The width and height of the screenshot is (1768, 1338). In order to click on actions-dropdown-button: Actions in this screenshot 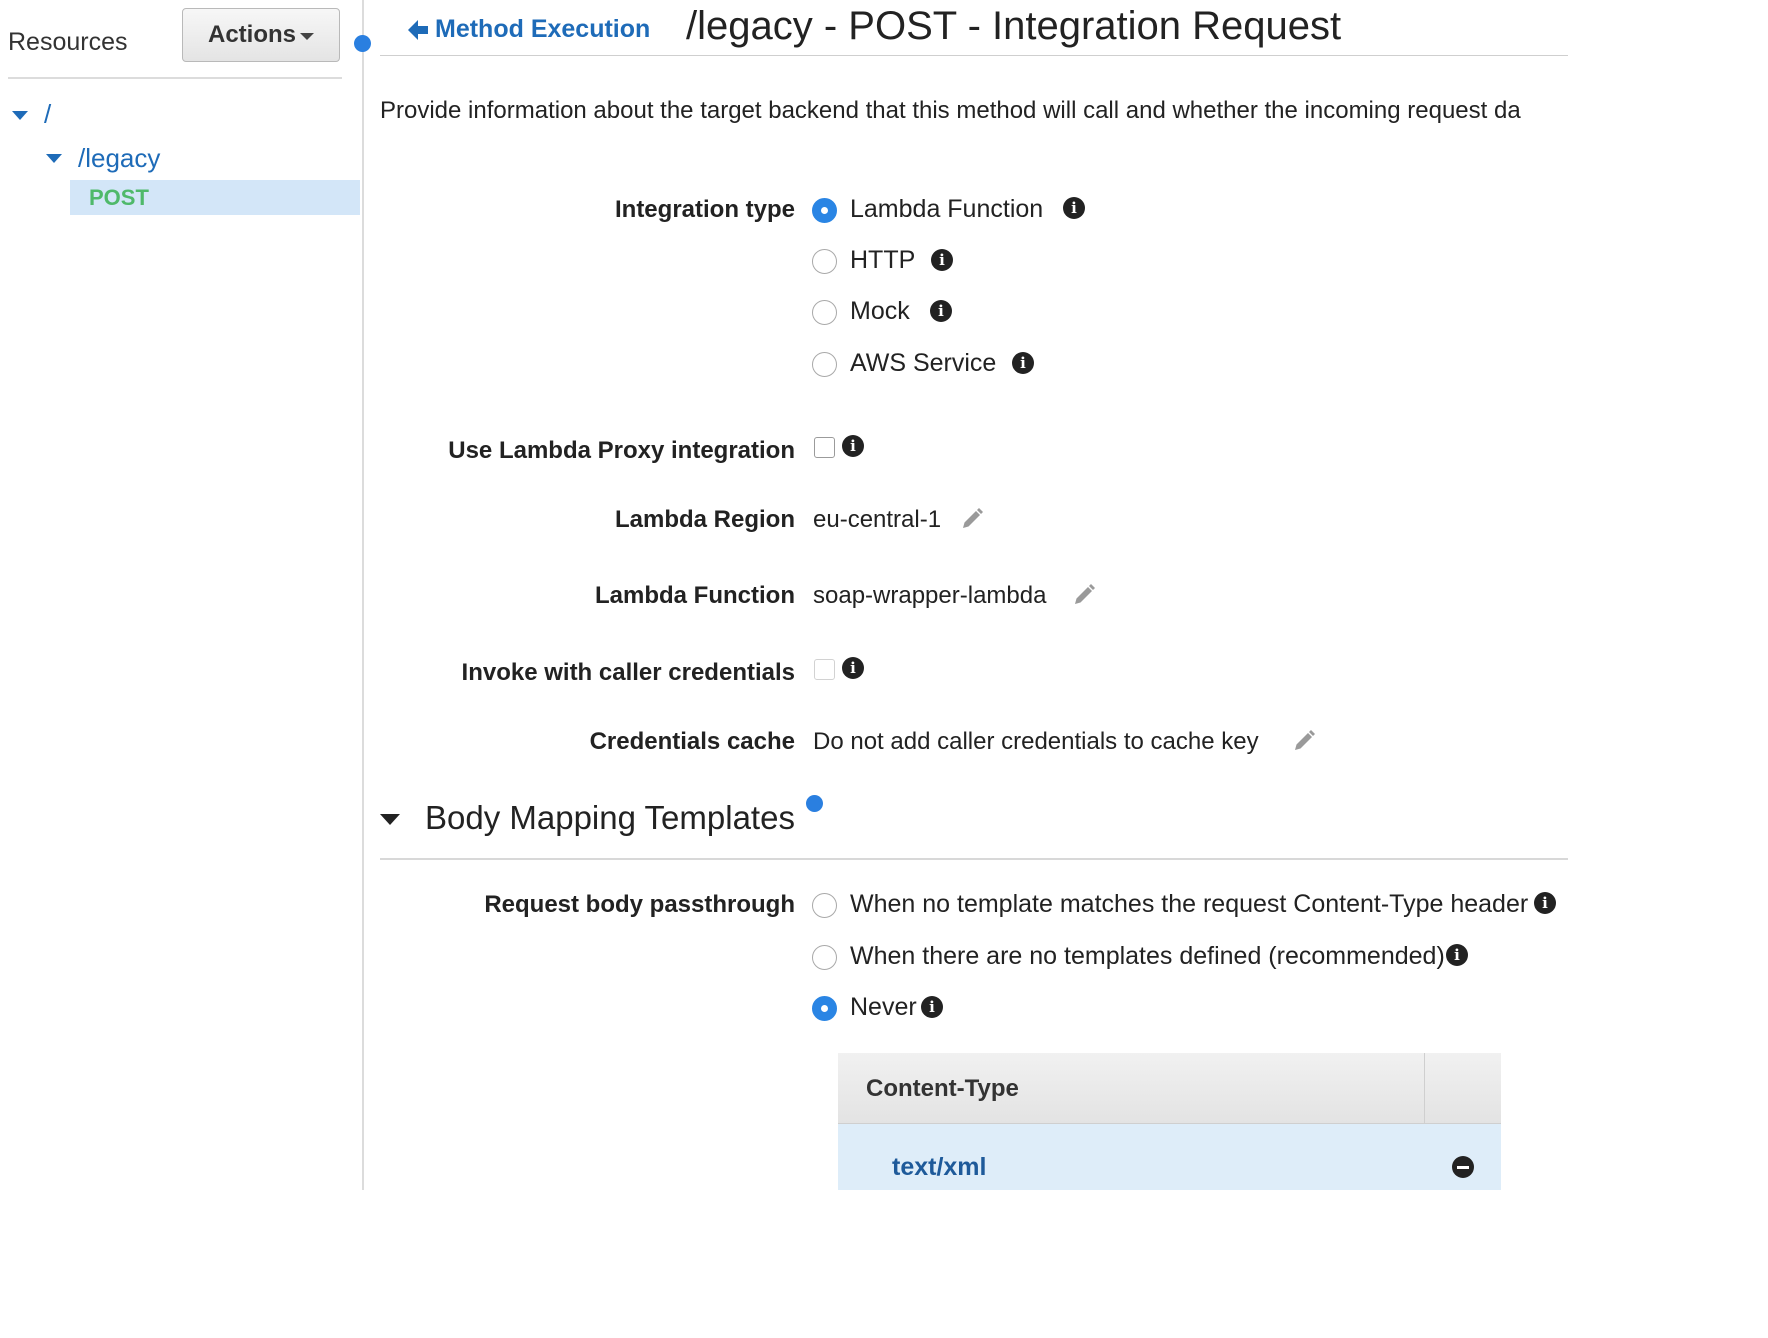, I will do `click(261, 35)`.